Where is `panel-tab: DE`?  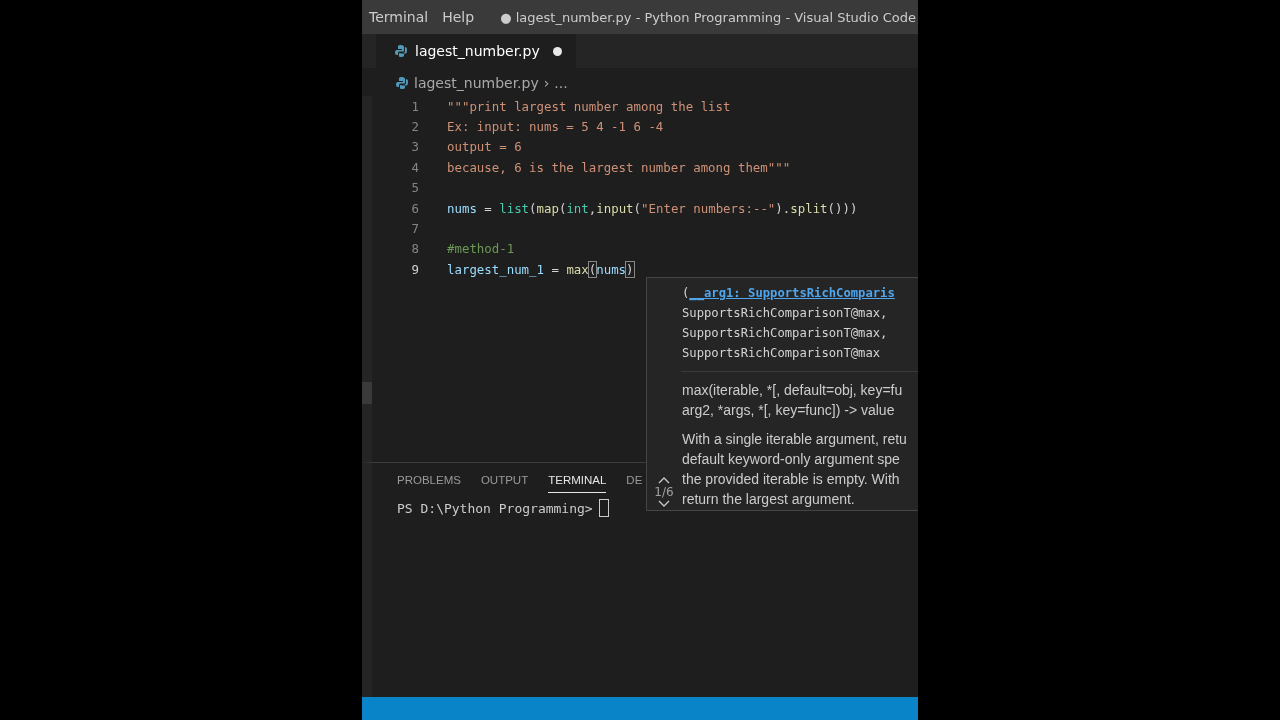 panel-tab: DE is located at coordinates (634, 483).